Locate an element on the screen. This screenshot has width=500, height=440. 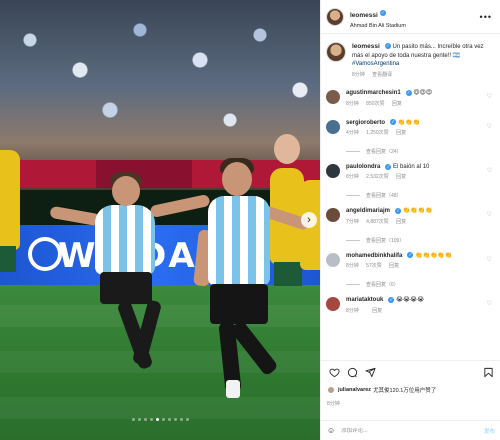
more-options-icon: ••• is located at coordinates (486, 17).